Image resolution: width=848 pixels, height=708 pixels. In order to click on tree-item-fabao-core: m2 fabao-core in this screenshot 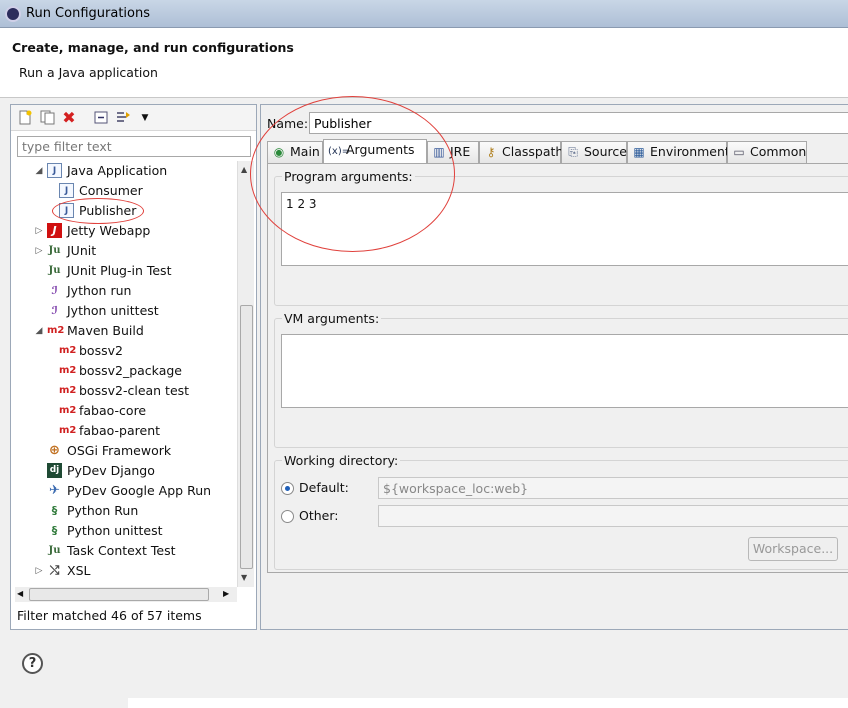, I will do `click(101, 411)`.